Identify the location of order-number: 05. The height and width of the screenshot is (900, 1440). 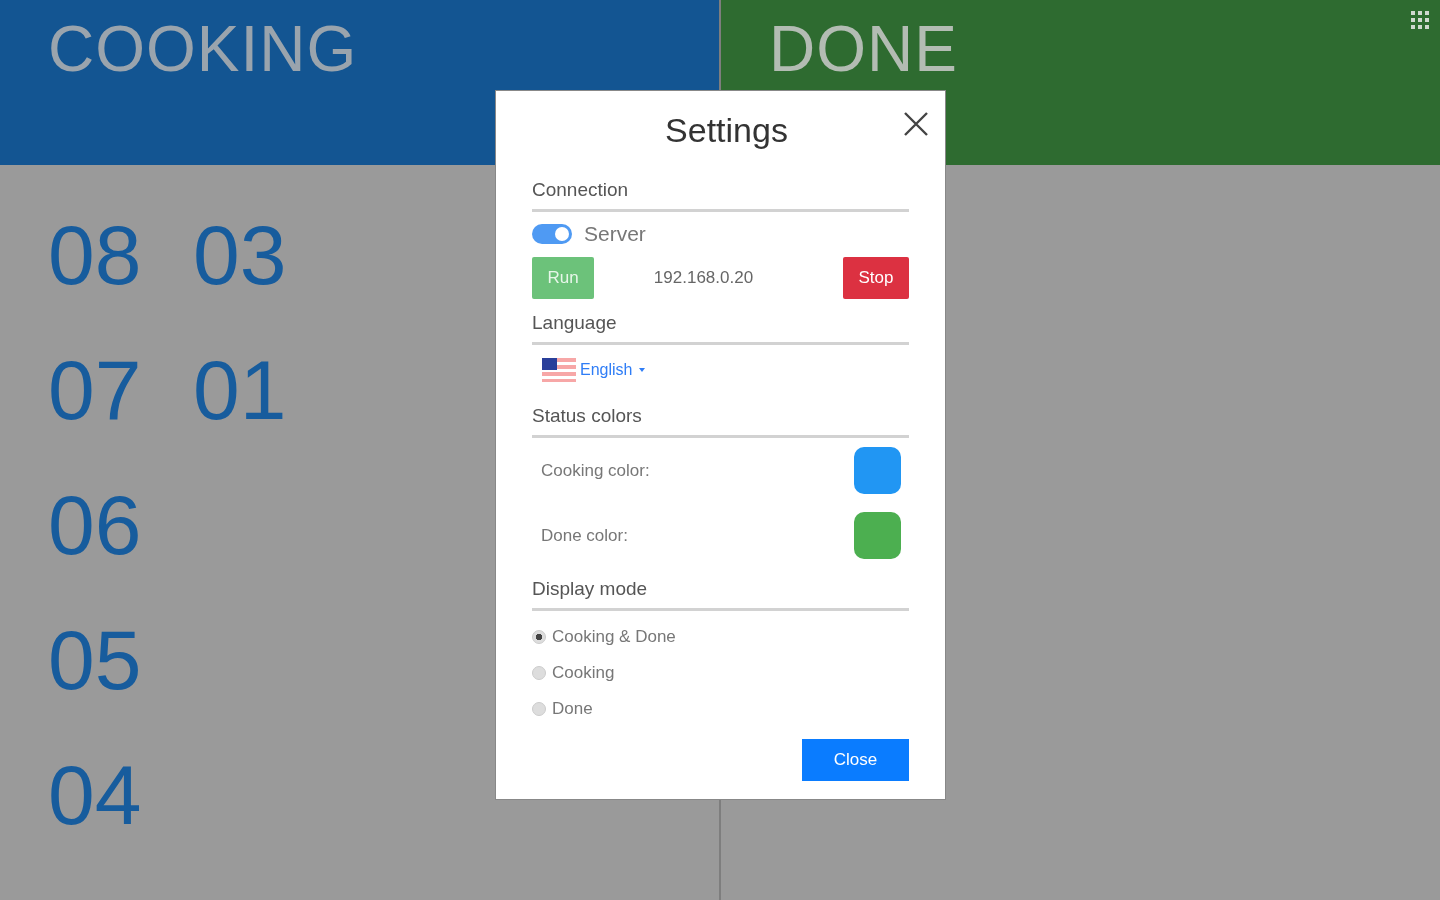
(95, 660).